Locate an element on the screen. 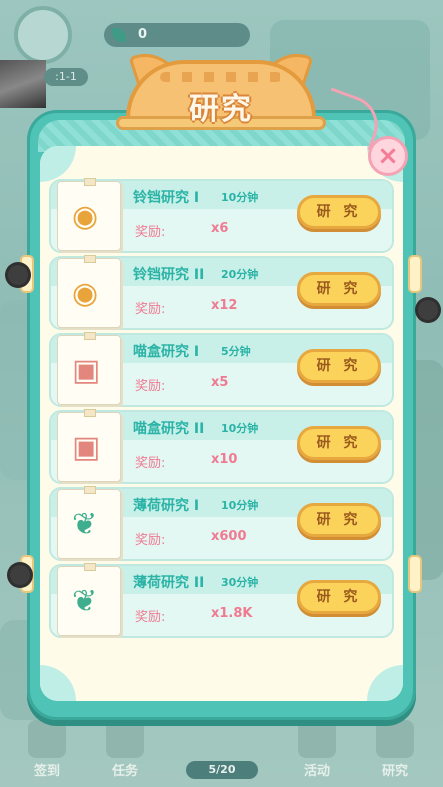  nav-tasks-label: 任务 is located at coordinates (124, 771).